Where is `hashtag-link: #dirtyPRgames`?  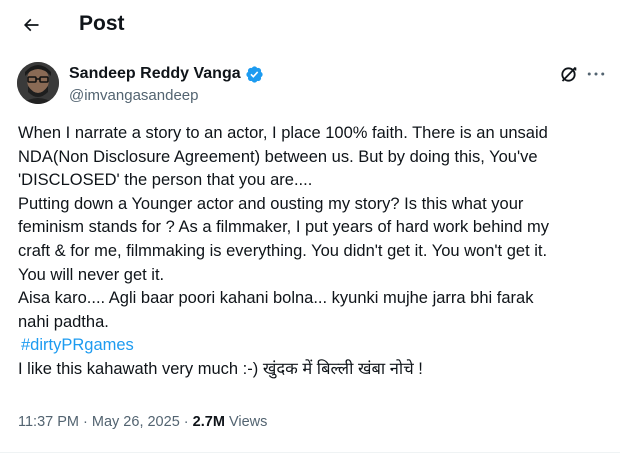 hashtag-link: #dirtyPRgames is located at coordinates (77, 345).